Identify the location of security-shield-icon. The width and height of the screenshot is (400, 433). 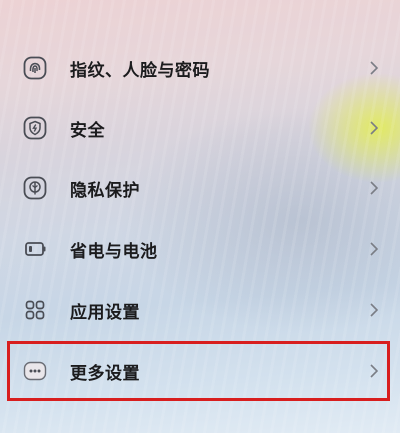
(35, 128).